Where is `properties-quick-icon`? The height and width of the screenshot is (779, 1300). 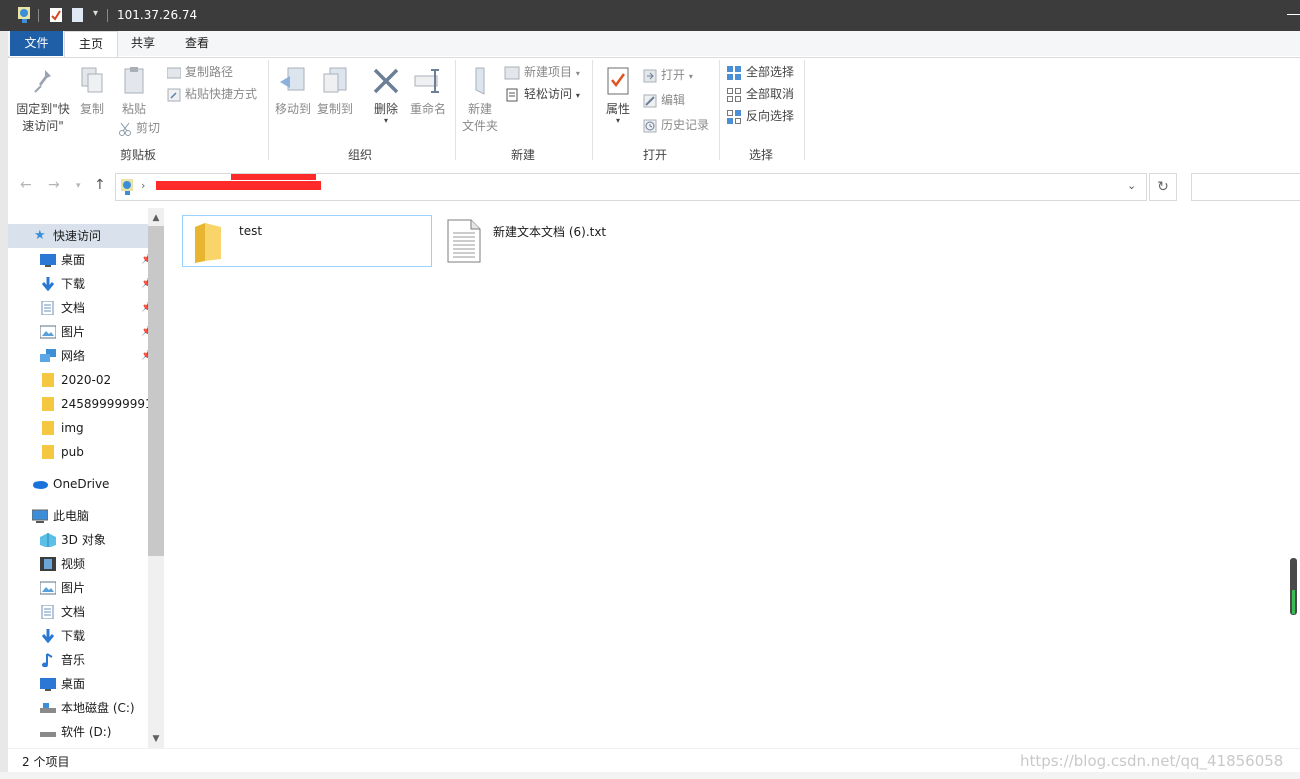 properties-quick-icon is located at coordinates (56, 15).